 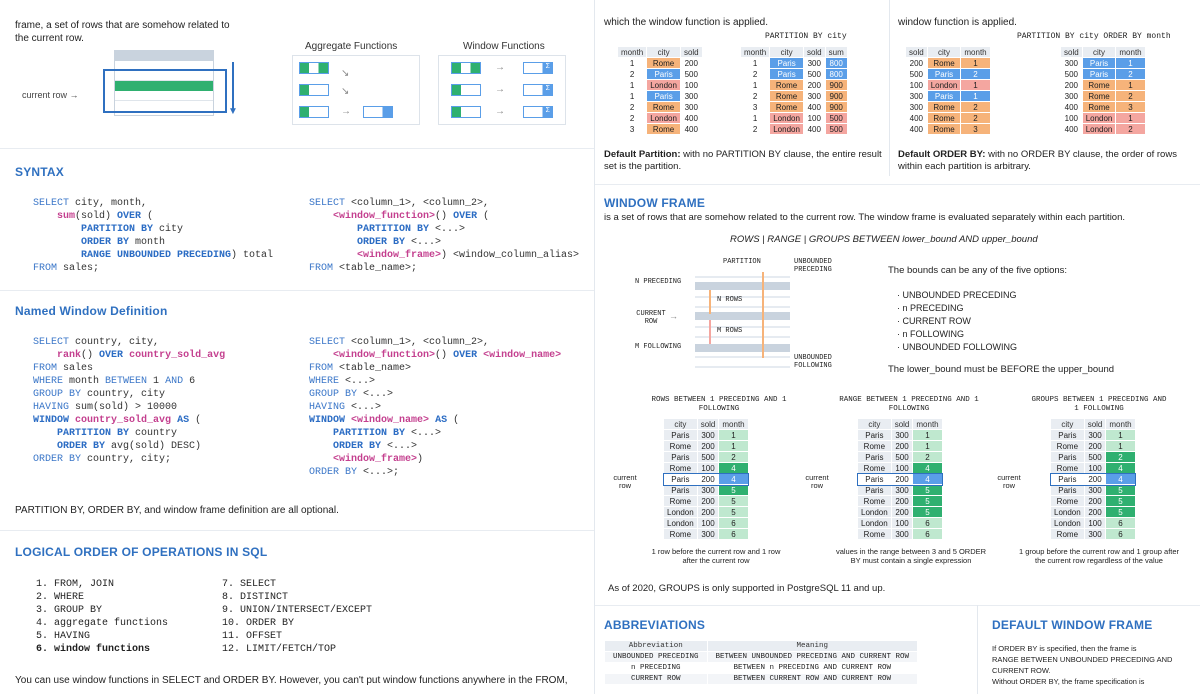 I want to click on table-row: 1 London 100 500, so click(x=793, y=118).